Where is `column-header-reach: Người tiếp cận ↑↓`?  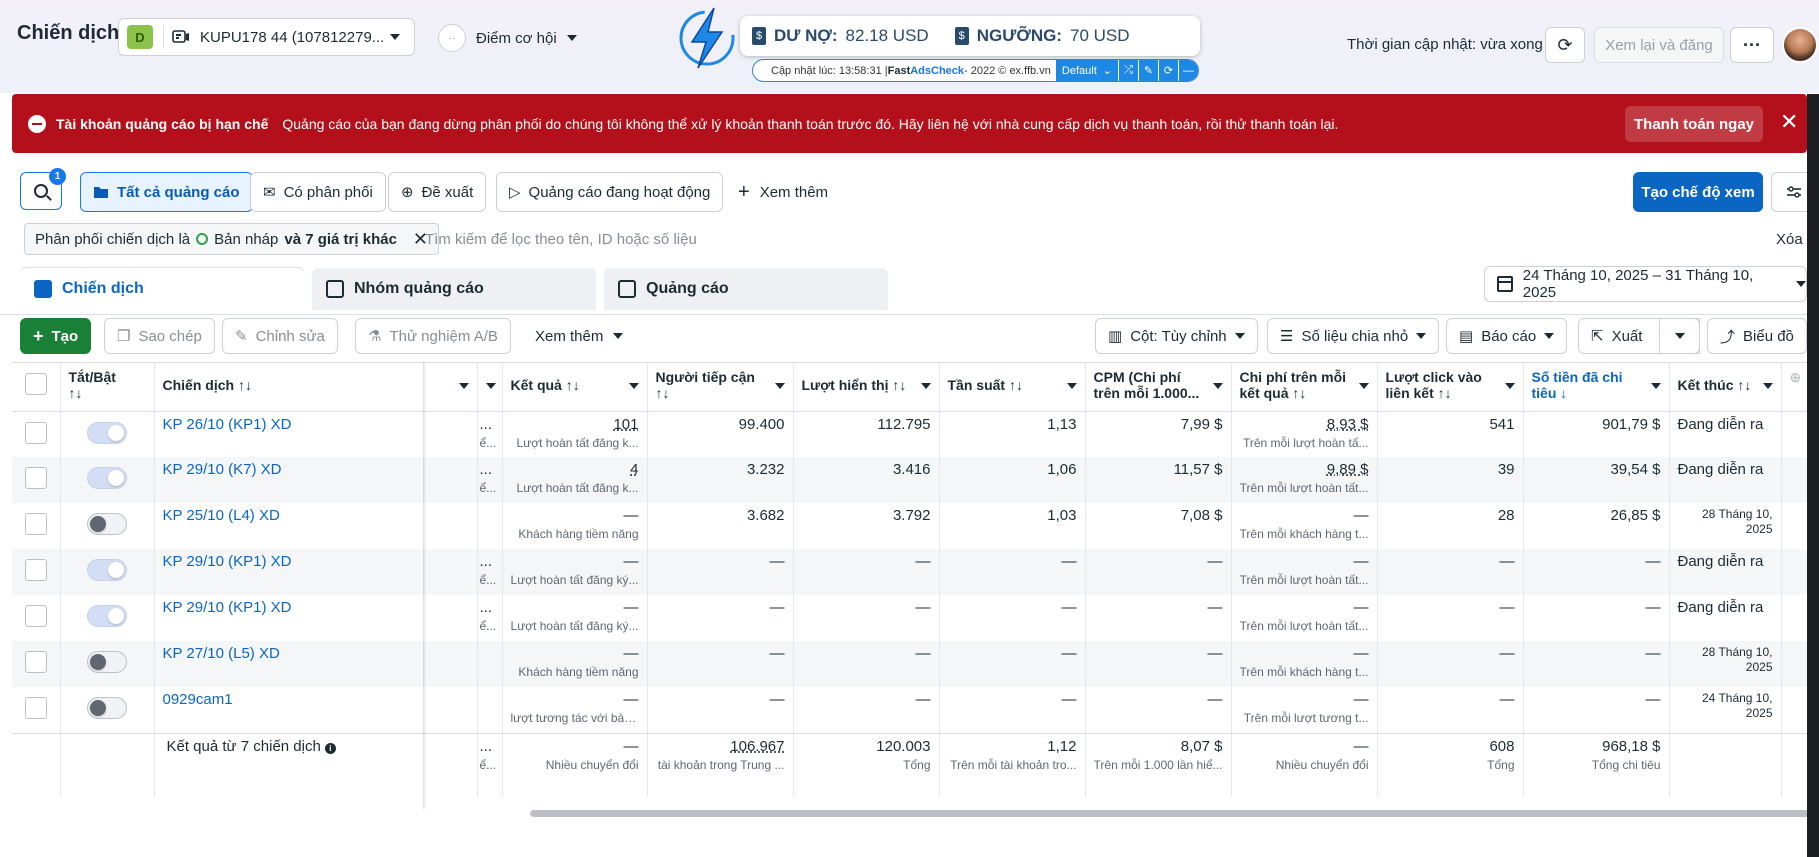
column-header-reach: Người tiếp cận ↑↓ is located at coordinates (720, 387).